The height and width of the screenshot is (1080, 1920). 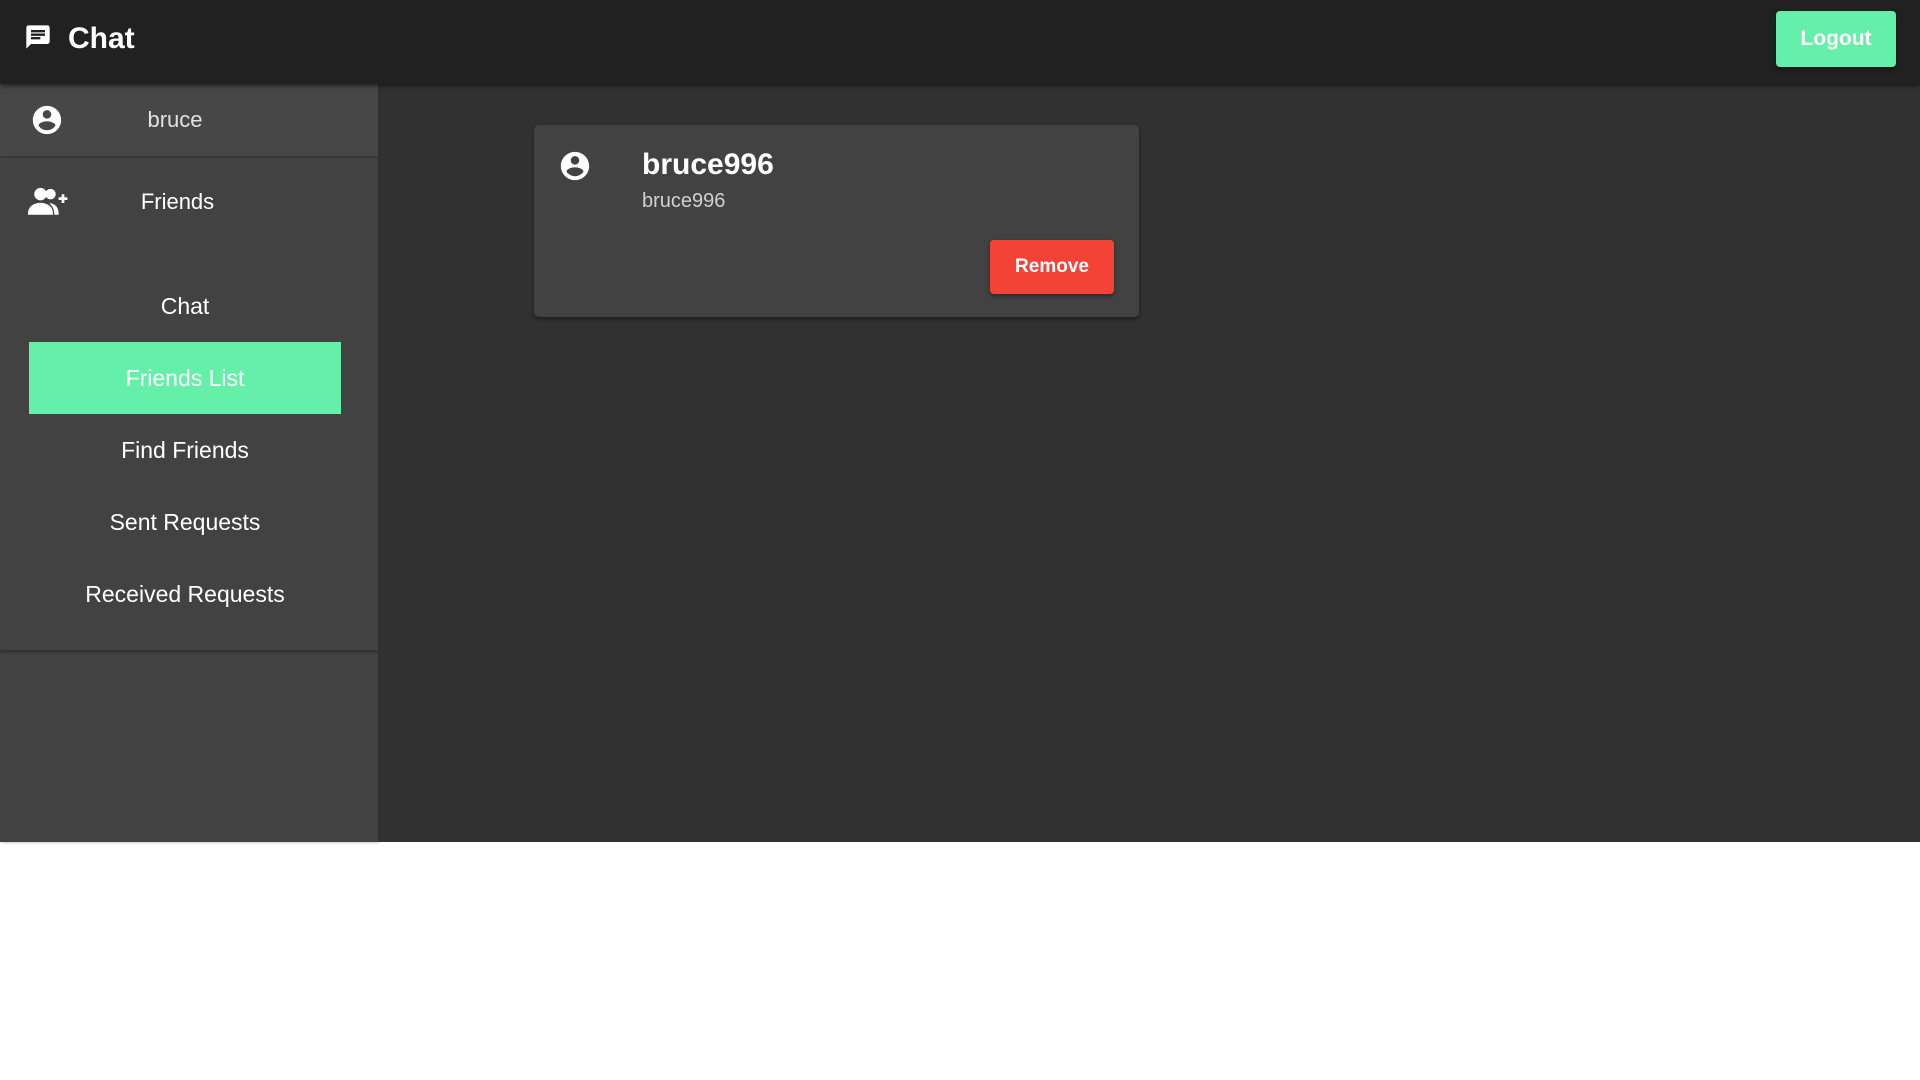 What do you see at coordinates (185, 594) in the screenshot?
I see `nav-item-received-requests: Received Requests` at bounding box center [185, 594].